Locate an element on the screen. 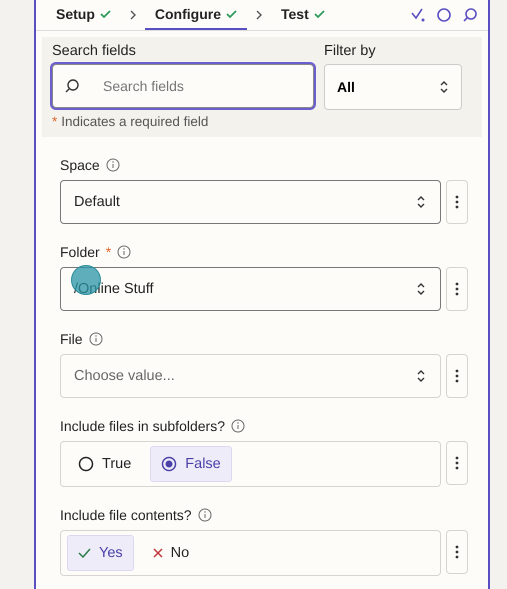  field-label: File is located at coordinates (71, 339).